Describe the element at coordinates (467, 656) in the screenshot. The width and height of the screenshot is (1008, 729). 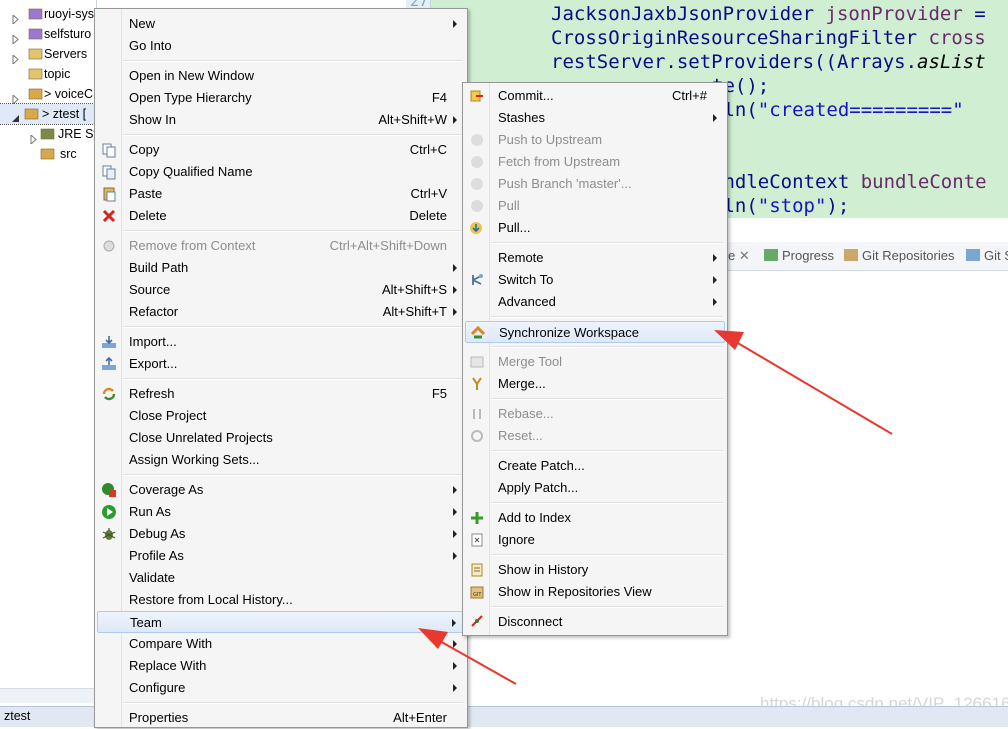
I see `annotation-arrow-team` at that location.